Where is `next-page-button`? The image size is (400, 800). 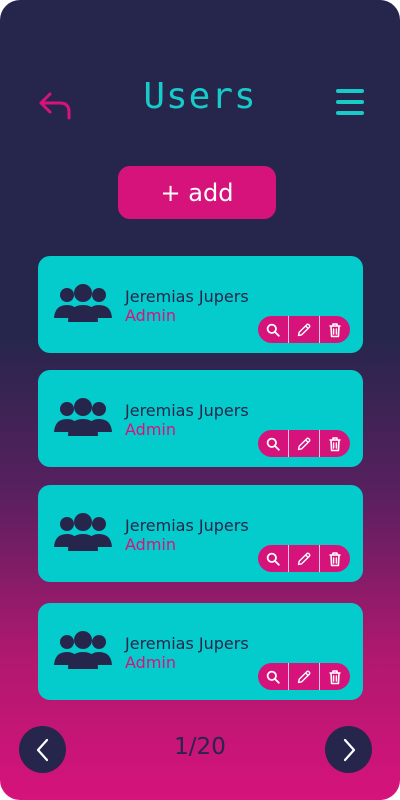 next-page-button is located at coordinates (348, 749).